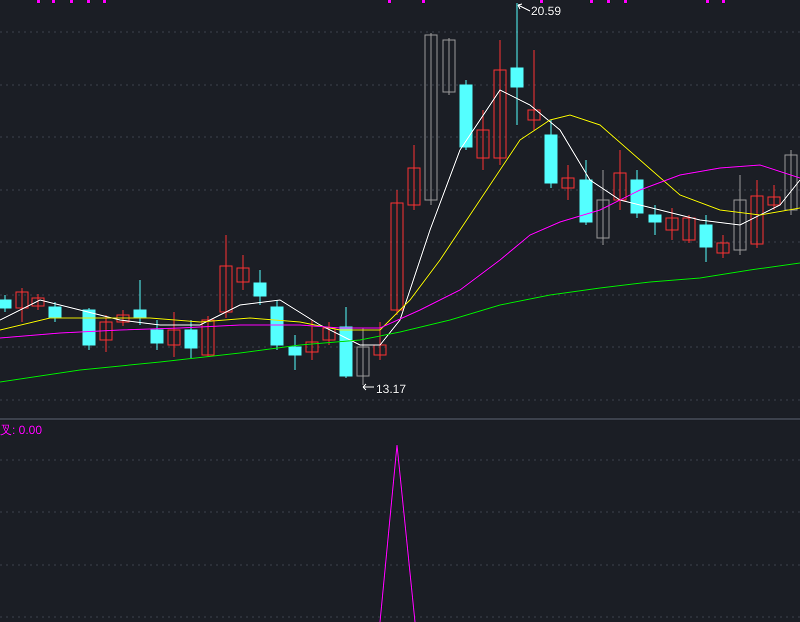 The height and width of the screenshot is (622, 800). I want to click on low-price-label: 13.17, so click(391, 389).